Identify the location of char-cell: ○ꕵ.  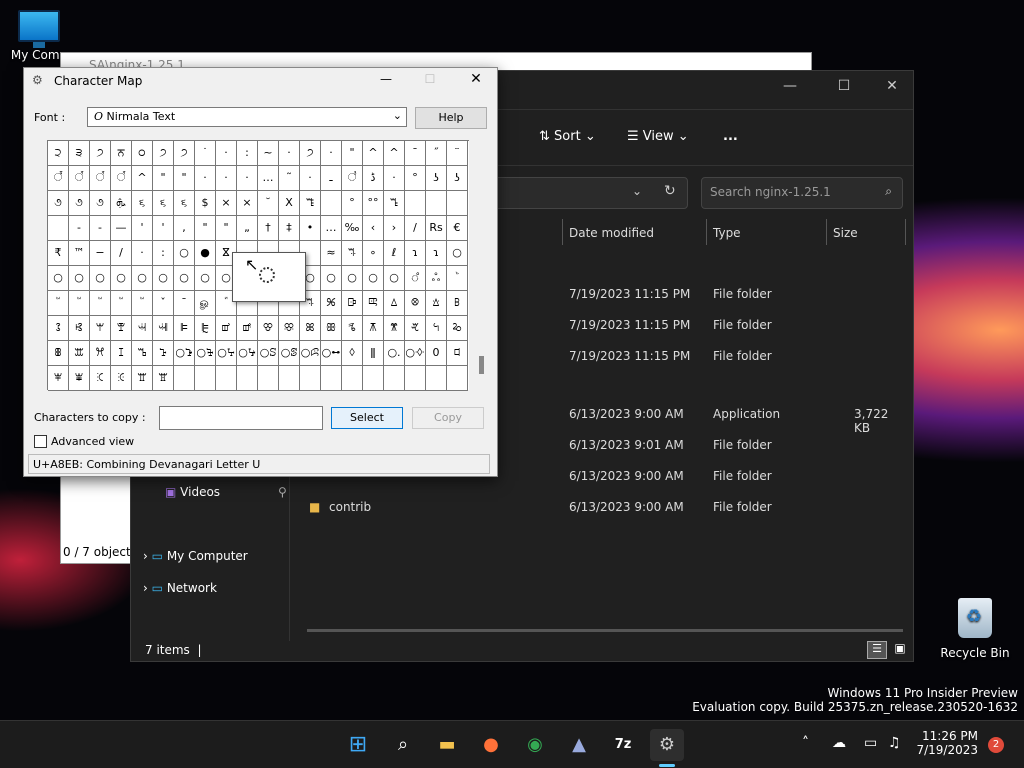
(247, 353).